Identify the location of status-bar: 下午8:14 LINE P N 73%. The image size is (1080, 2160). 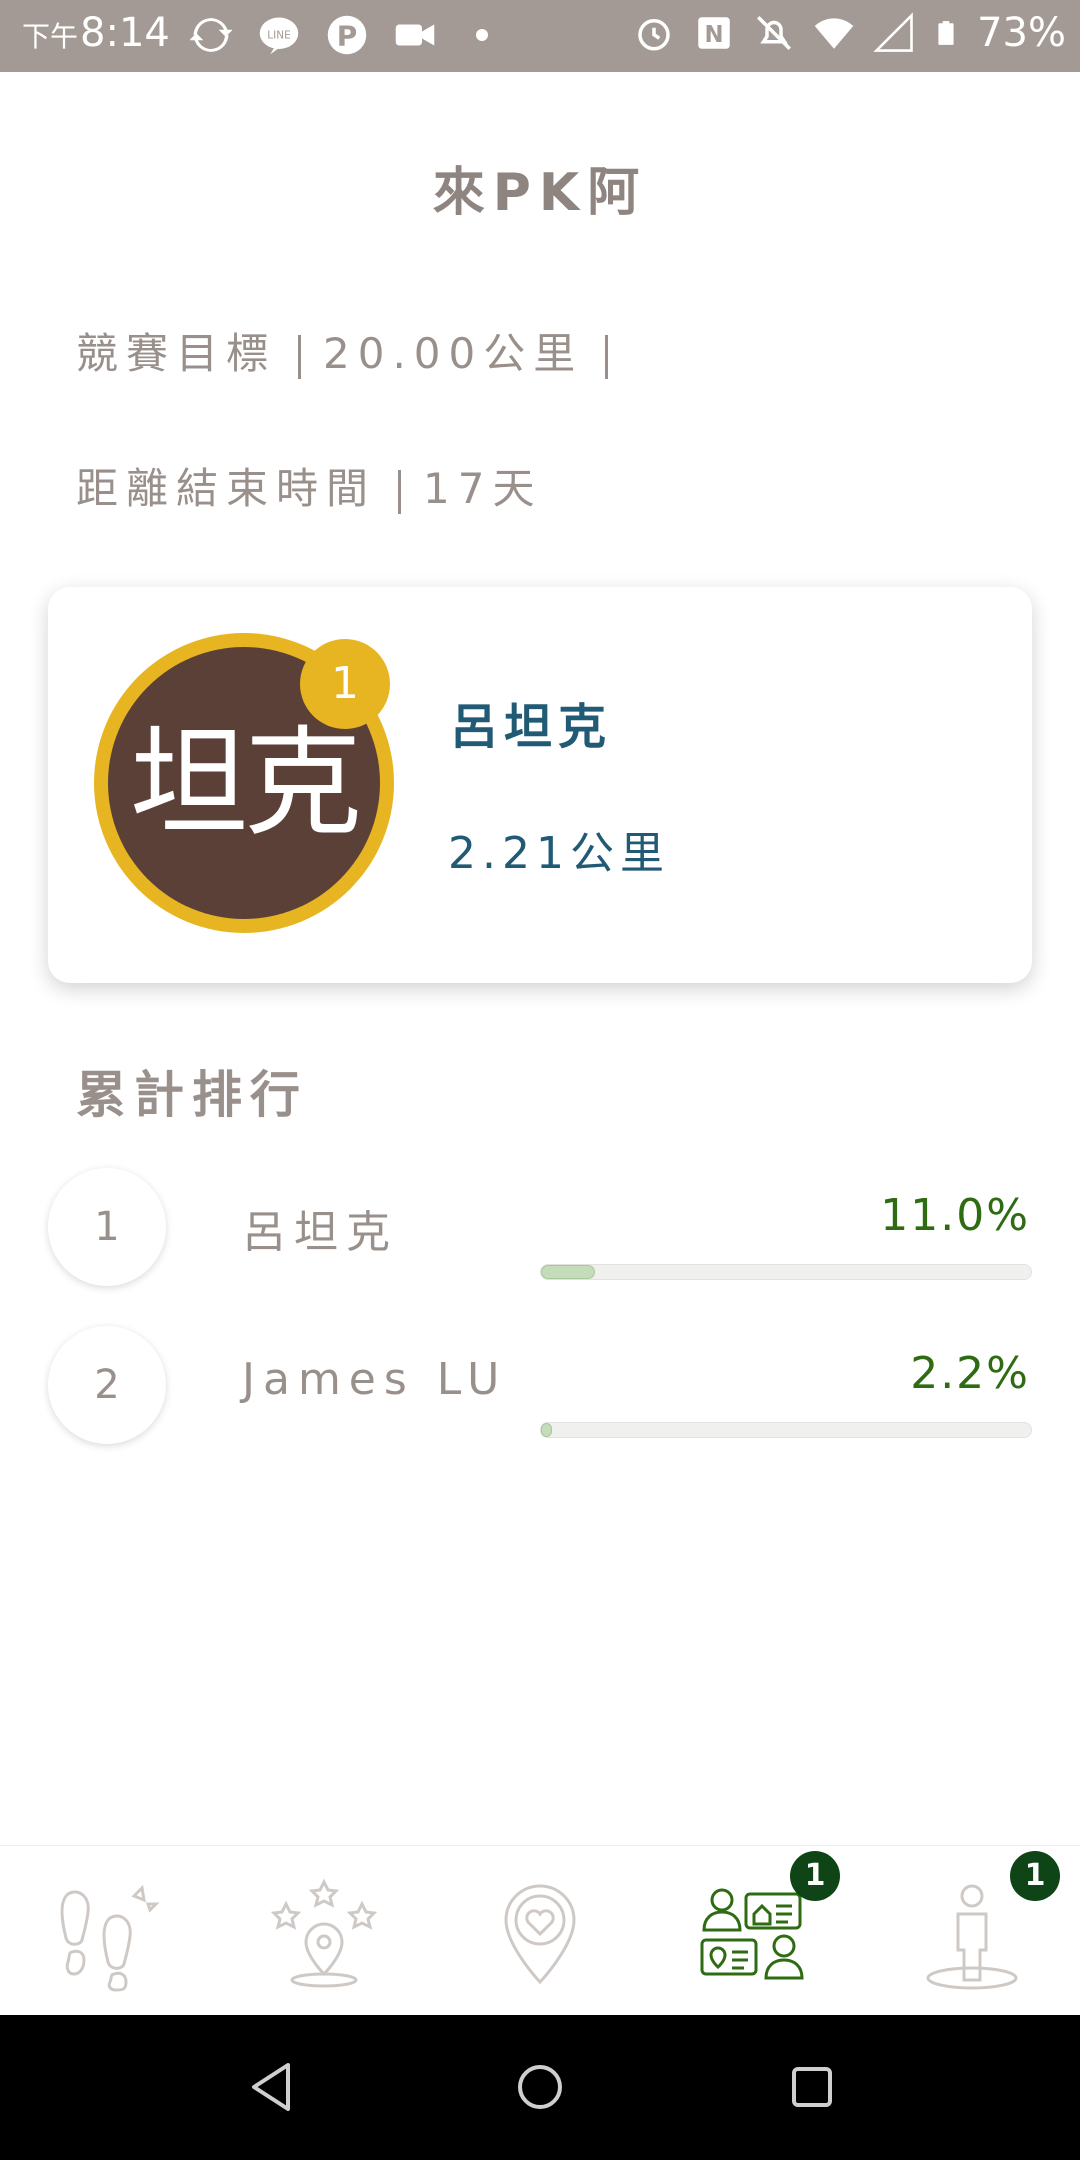
(540, 36).